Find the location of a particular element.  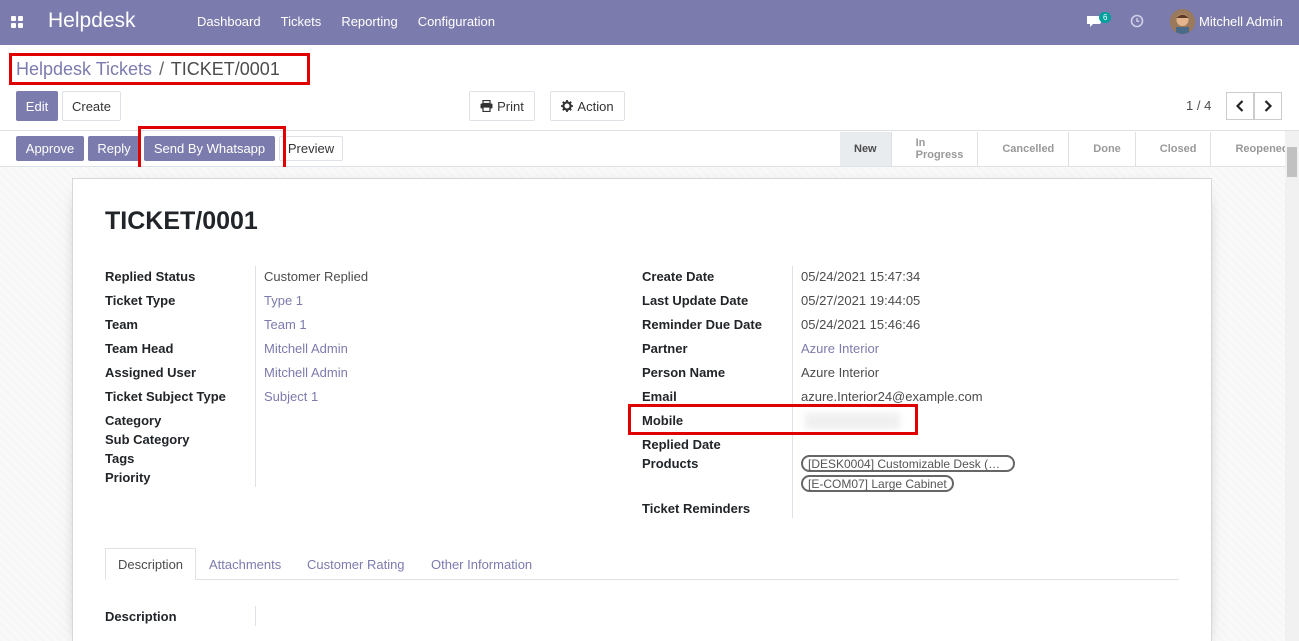

value-ticket-type: Type 1 is located at coordinates (283, 300).